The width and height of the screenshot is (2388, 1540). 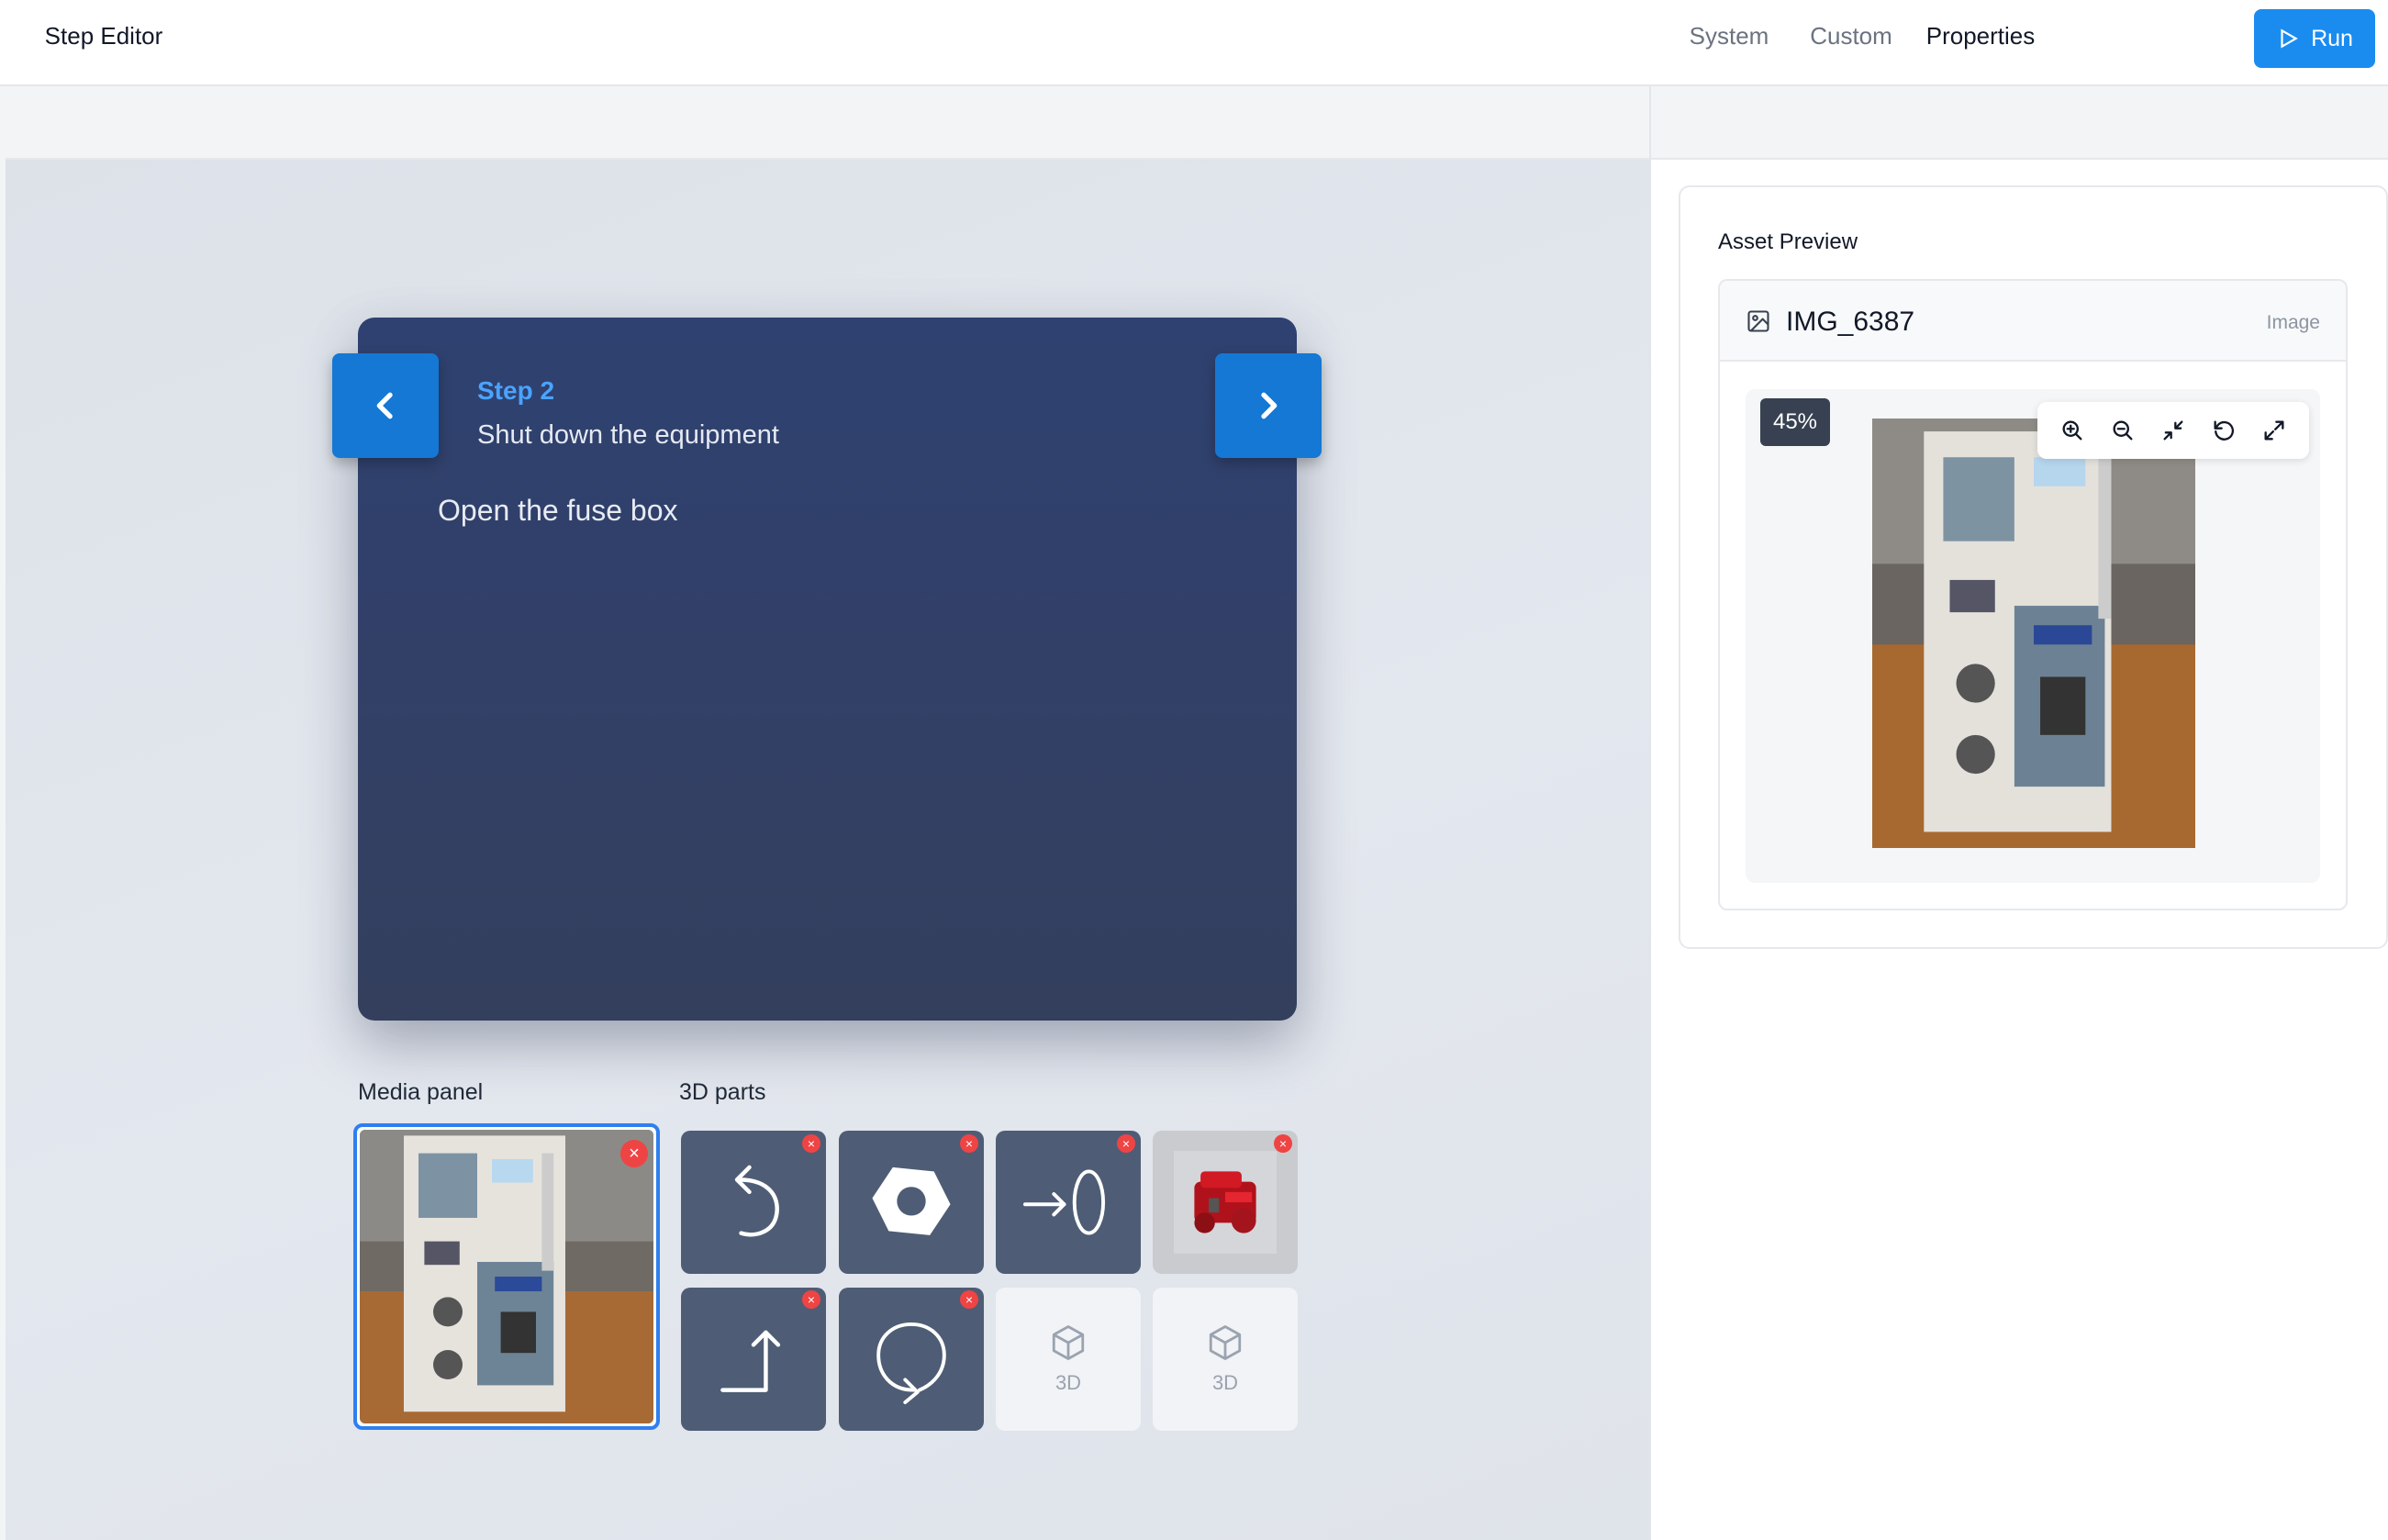 I want to click on tab-custom: Custom, so click(x=1851, y=35).